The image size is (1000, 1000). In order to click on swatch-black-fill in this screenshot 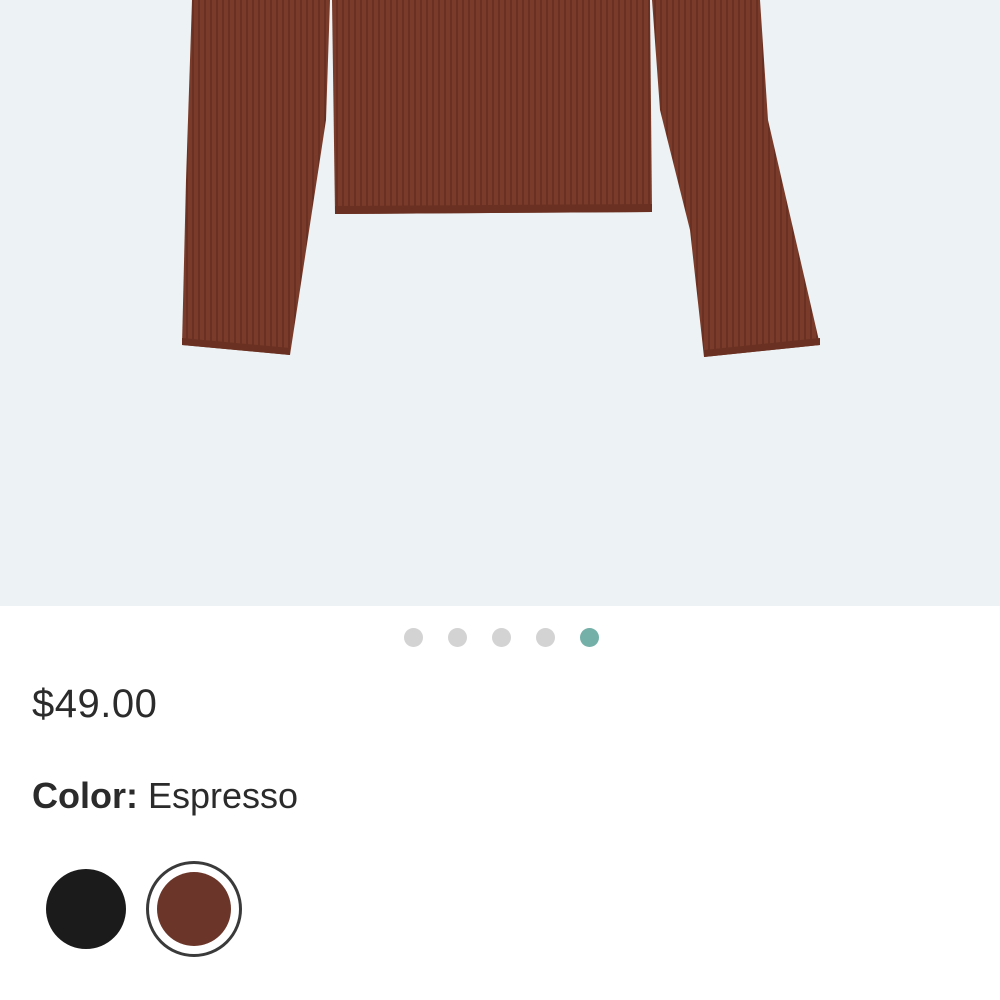, I will do `click(86, 909)`.